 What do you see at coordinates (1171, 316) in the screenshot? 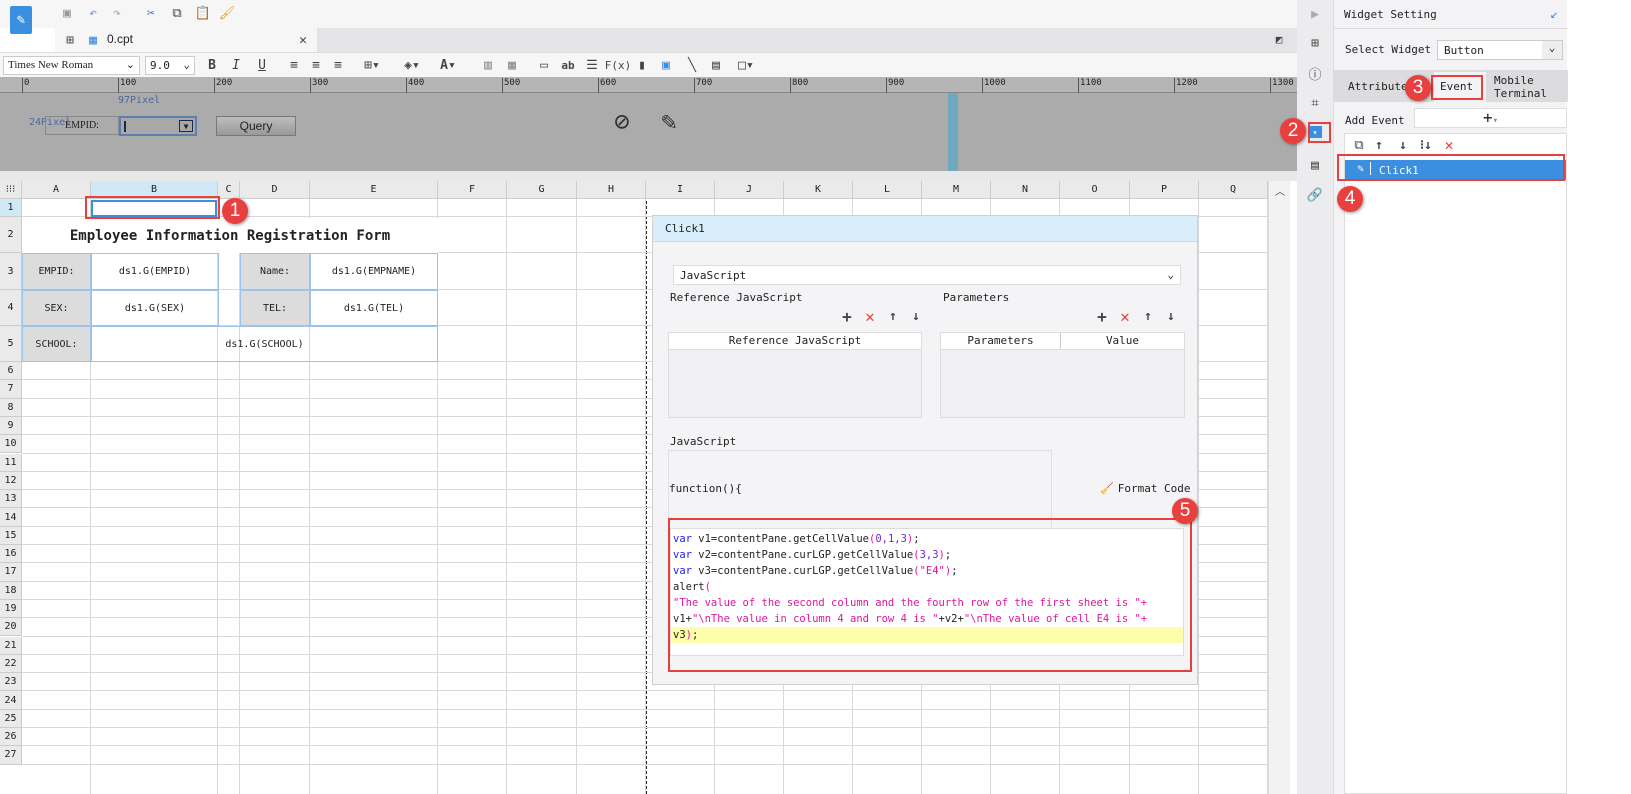
I see `move-down-parameter-icon: ↓` at bounding box center [1171, 316].